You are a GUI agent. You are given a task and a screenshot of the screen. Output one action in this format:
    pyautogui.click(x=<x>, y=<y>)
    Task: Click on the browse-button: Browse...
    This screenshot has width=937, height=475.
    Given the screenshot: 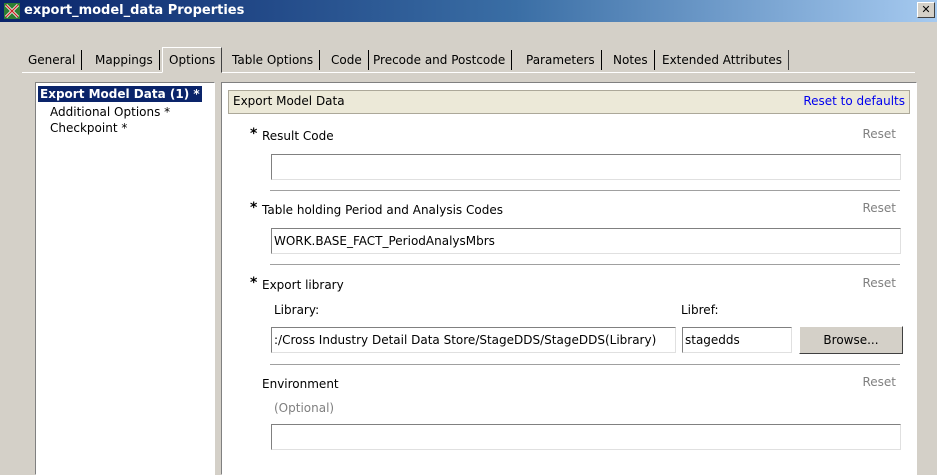 What is the action you would take?
    pyautogui.click(x=851, y=340)
    